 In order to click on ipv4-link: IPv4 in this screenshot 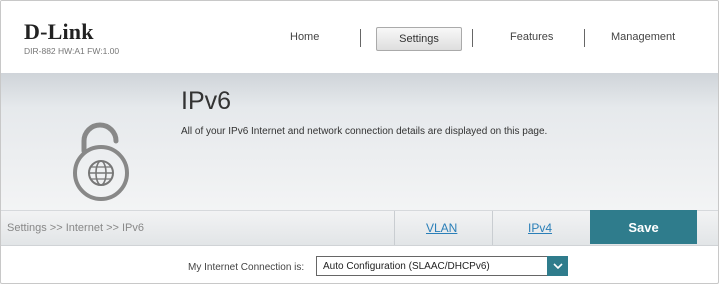, I will do `click(540, 228)`.